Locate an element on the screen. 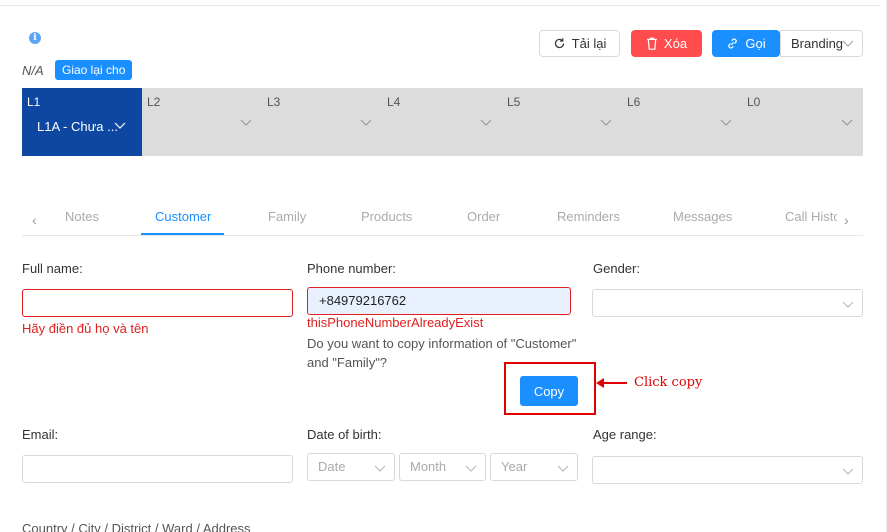 The width and height of the screenshot is (887, 532). link-icon is located at coordinates (733, 43).